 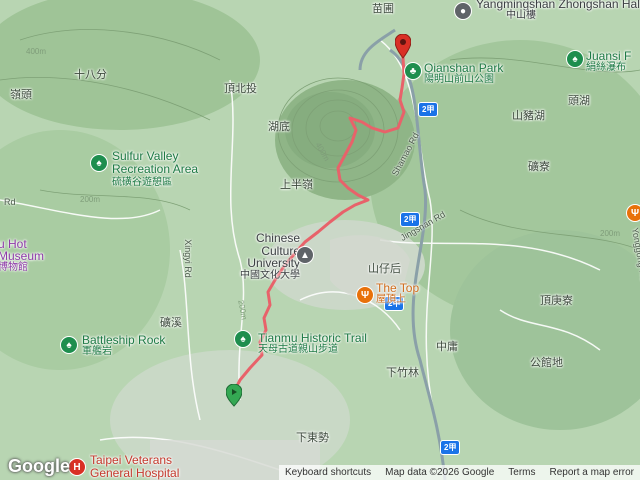 I want to click on poi-sublabel: 硫磺谷遊憩區, so click(x=142, y=183).